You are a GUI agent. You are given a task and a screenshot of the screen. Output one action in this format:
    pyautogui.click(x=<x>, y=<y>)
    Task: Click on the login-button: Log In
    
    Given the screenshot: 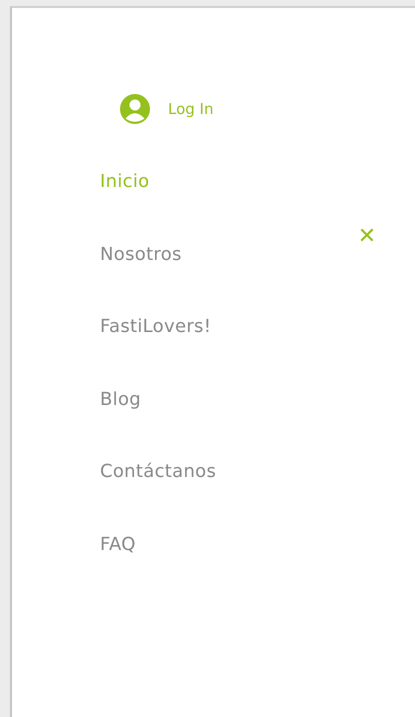 What is the action you would take?
    pyautogui.click(x=167, y=109)
    